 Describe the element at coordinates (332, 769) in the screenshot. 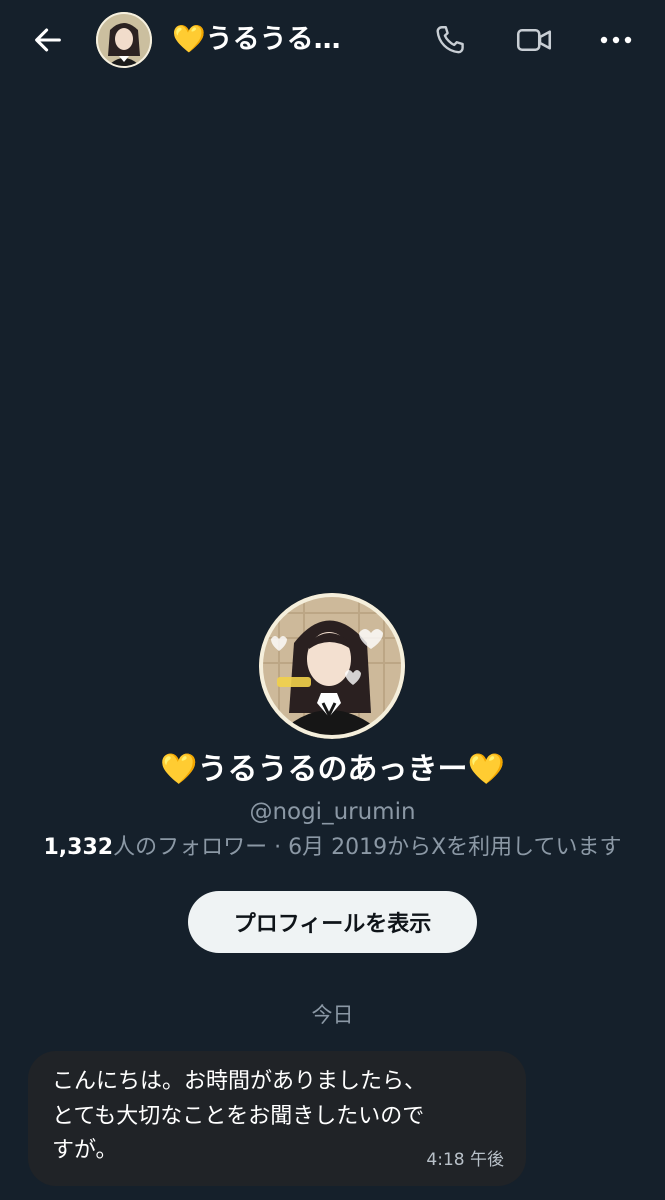

I see `profile-display-name: 💛うるうるのあっきー💛` at that location.